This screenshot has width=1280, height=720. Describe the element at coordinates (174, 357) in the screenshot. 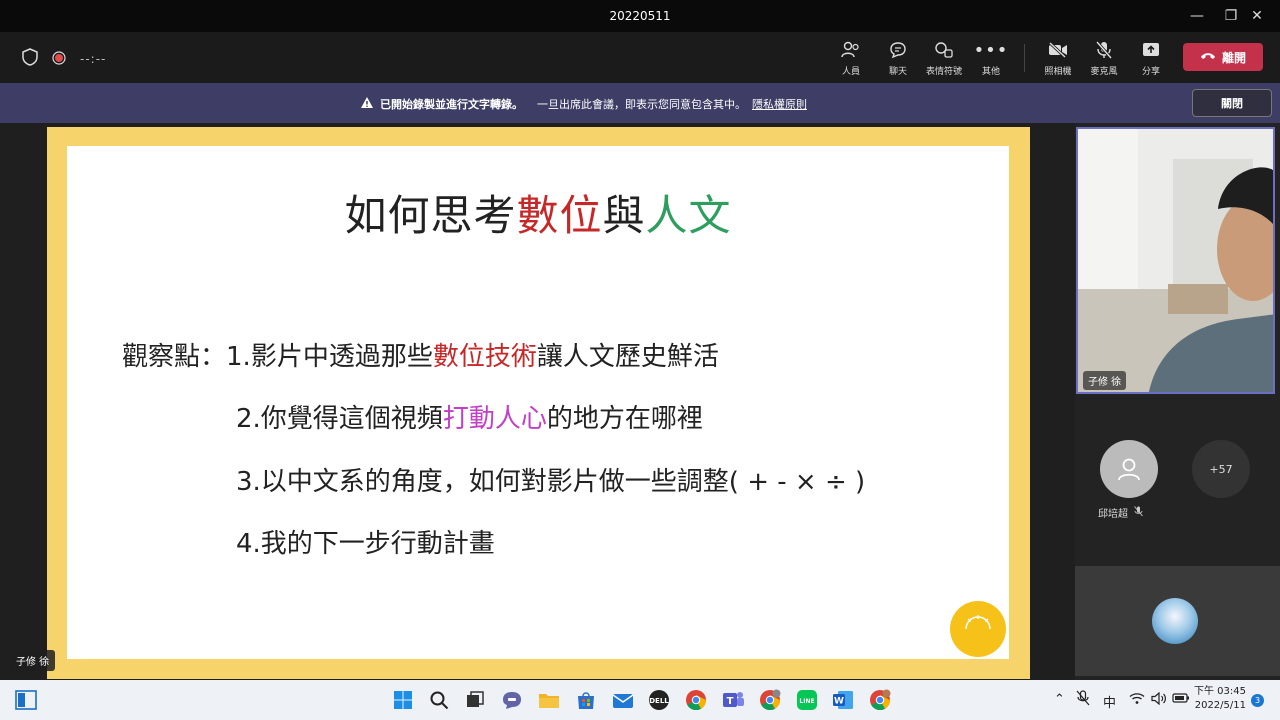

I see `intro-label: 觀察點：` at that location.